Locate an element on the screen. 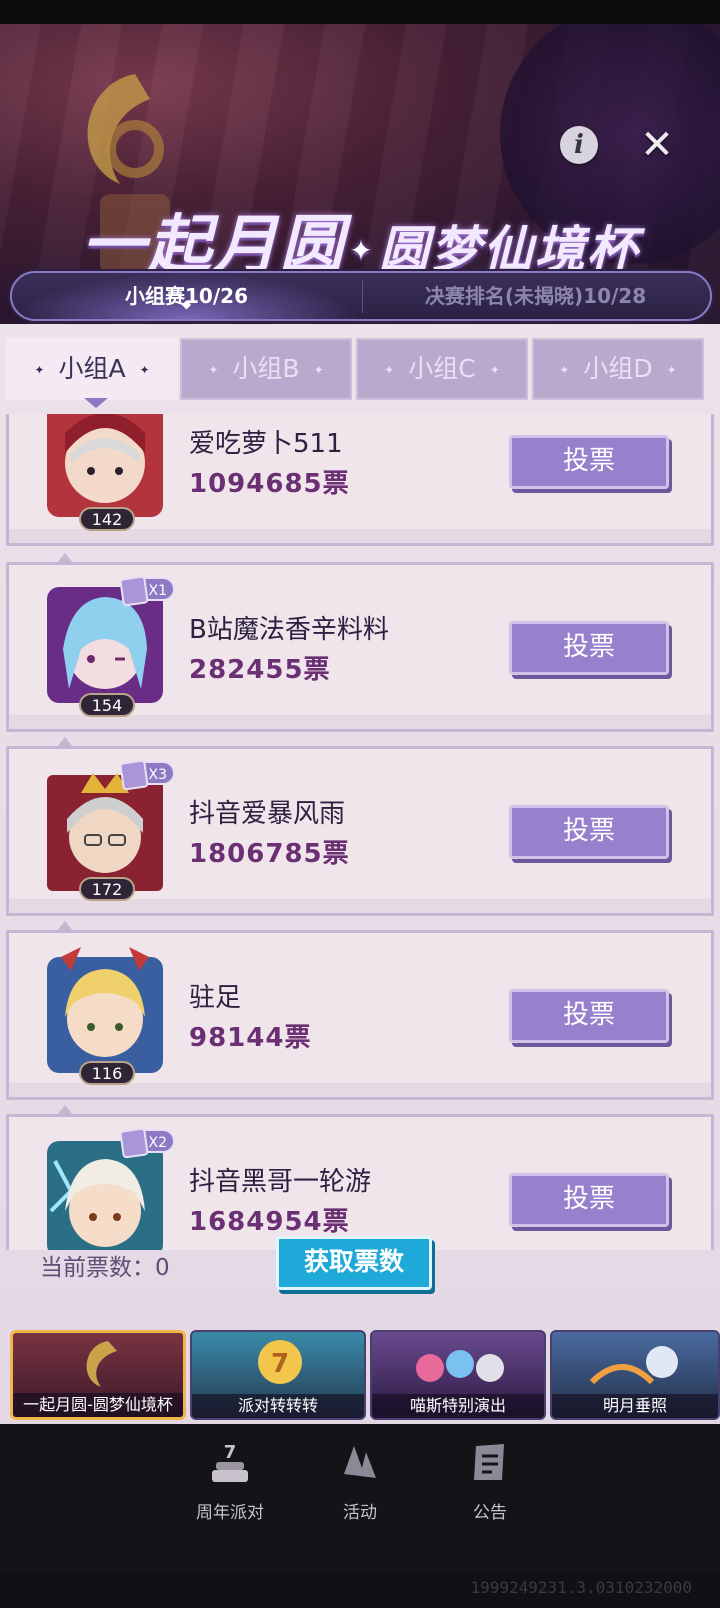 The height and width of the screenshot is (1608, 720). anniversary-cake-icon: 7 is located at coordinates (230, 1462).